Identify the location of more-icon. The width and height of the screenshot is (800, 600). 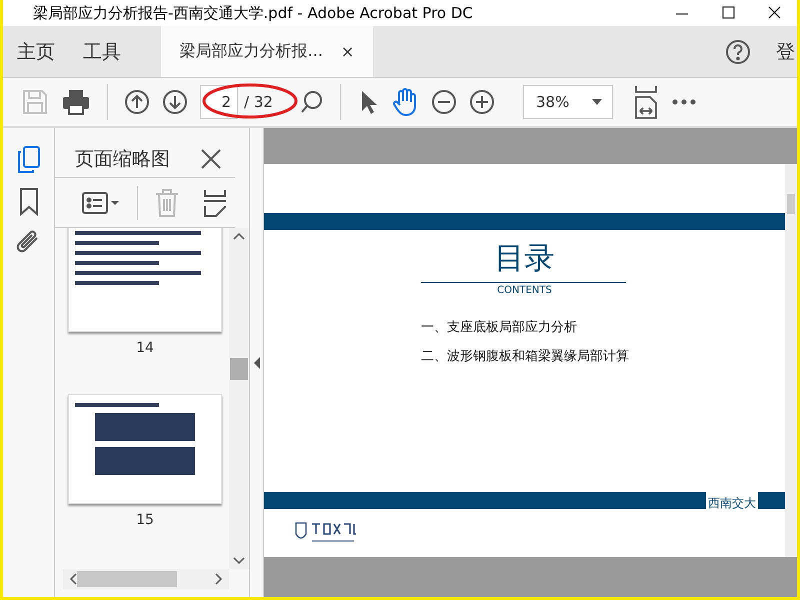
(684, 102).